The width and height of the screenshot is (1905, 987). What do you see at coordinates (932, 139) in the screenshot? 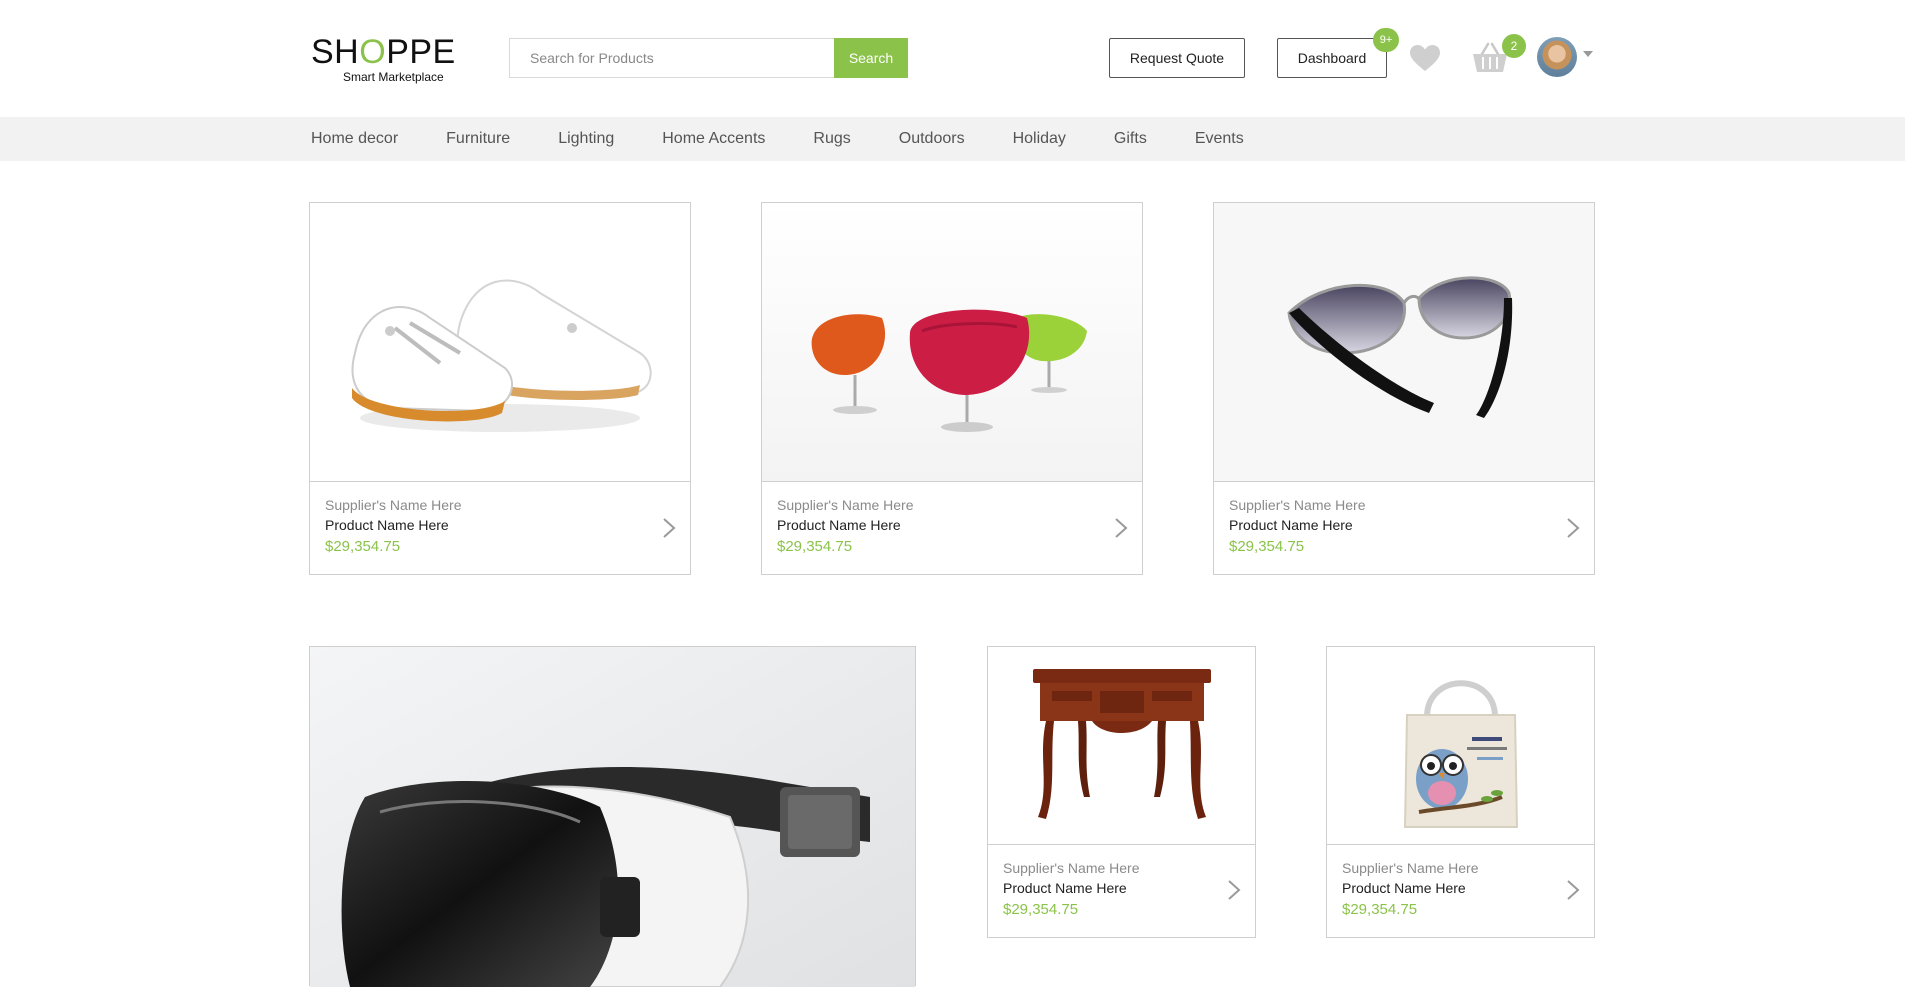
I see `nav-item-outdoors: Outdoors` at bounding box center [932, 139].